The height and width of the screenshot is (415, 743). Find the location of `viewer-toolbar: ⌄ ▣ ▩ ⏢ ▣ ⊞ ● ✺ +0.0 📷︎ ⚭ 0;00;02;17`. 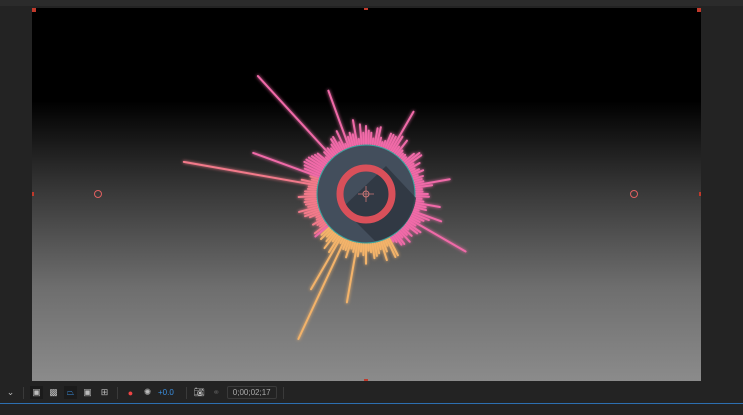

viewer-toolbar: ⌄ ▣ ▩ ⏢ ▣ ⊞ ● ✺ +0.0 📷︎ ⚭ 0;00;02;17 is located at coordinates (371, 392).